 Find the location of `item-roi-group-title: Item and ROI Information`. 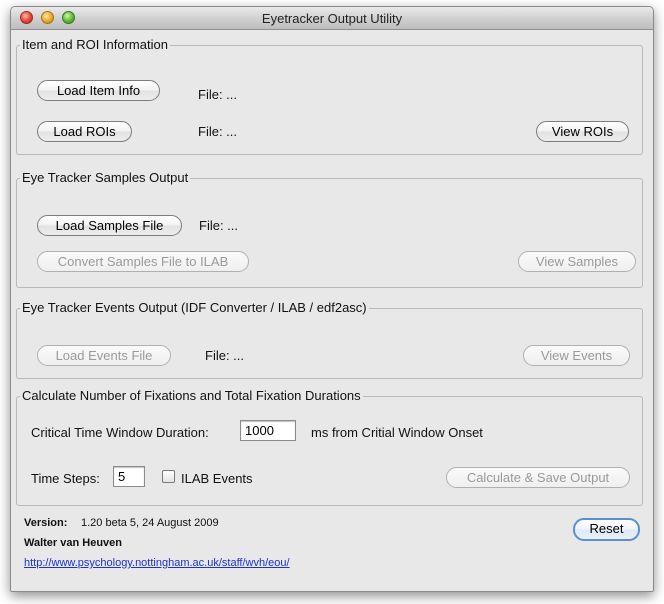

item-roi-group-title: Item and ROI Information is located at coordinates (95, 44).